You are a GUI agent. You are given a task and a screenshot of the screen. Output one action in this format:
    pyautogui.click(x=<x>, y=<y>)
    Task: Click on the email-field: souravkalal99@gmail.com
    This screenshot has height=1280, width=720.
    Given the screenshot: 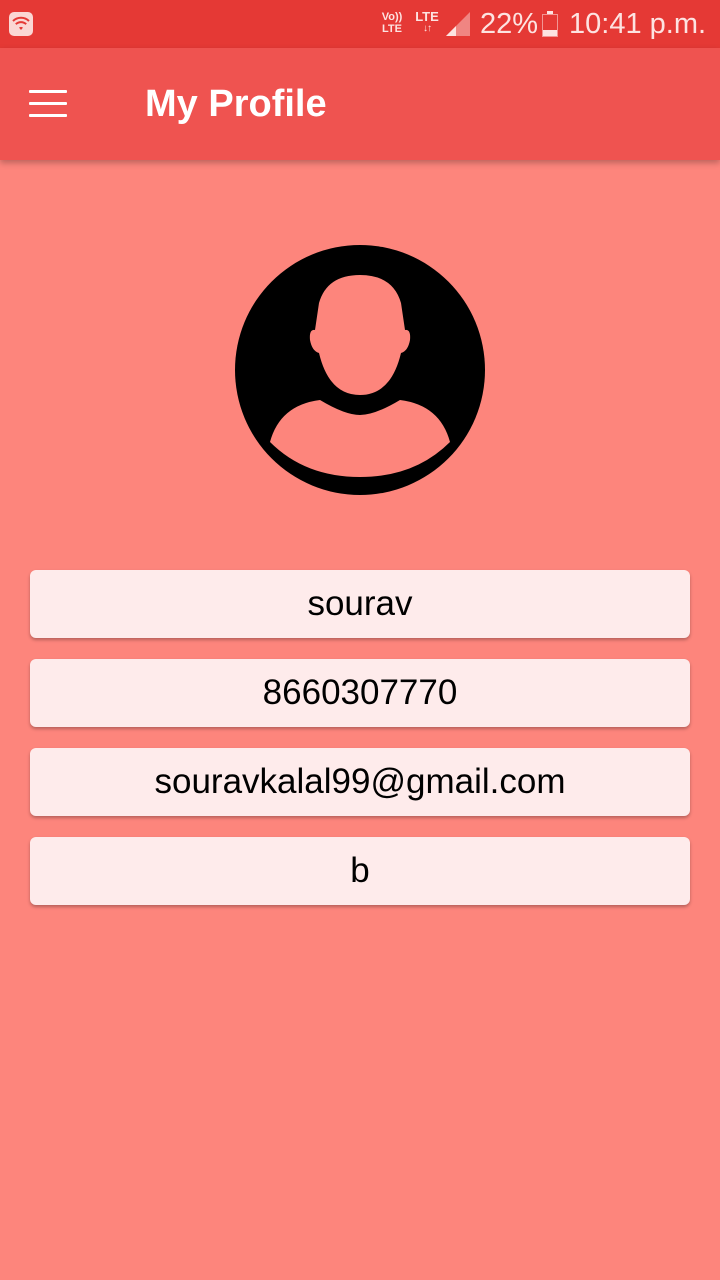 What is the action you would take?
    pyautogui.click(x=360, y=782)
    